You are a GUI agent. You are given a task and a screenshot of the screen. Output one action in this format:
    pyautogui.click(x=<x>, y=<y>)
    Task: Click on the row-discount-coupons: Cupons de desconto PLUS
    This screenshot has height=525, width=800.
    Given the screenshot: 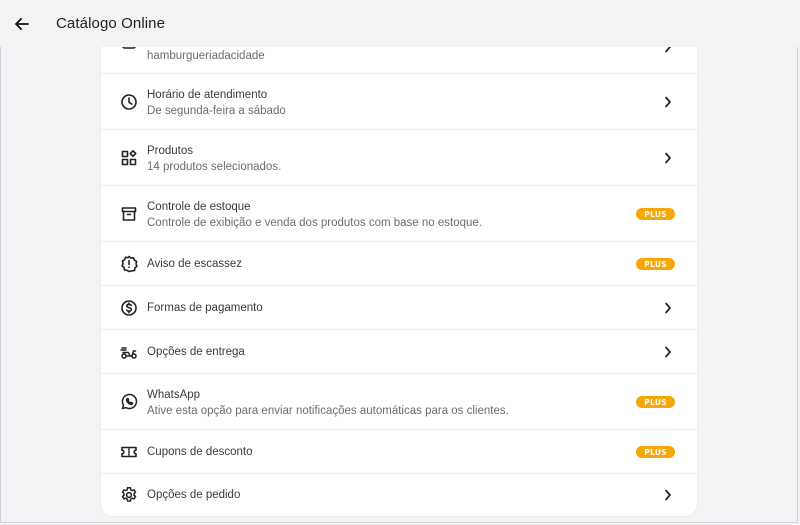 What is the action you would take?
    pyautogui.click(x=399, y=452)
    